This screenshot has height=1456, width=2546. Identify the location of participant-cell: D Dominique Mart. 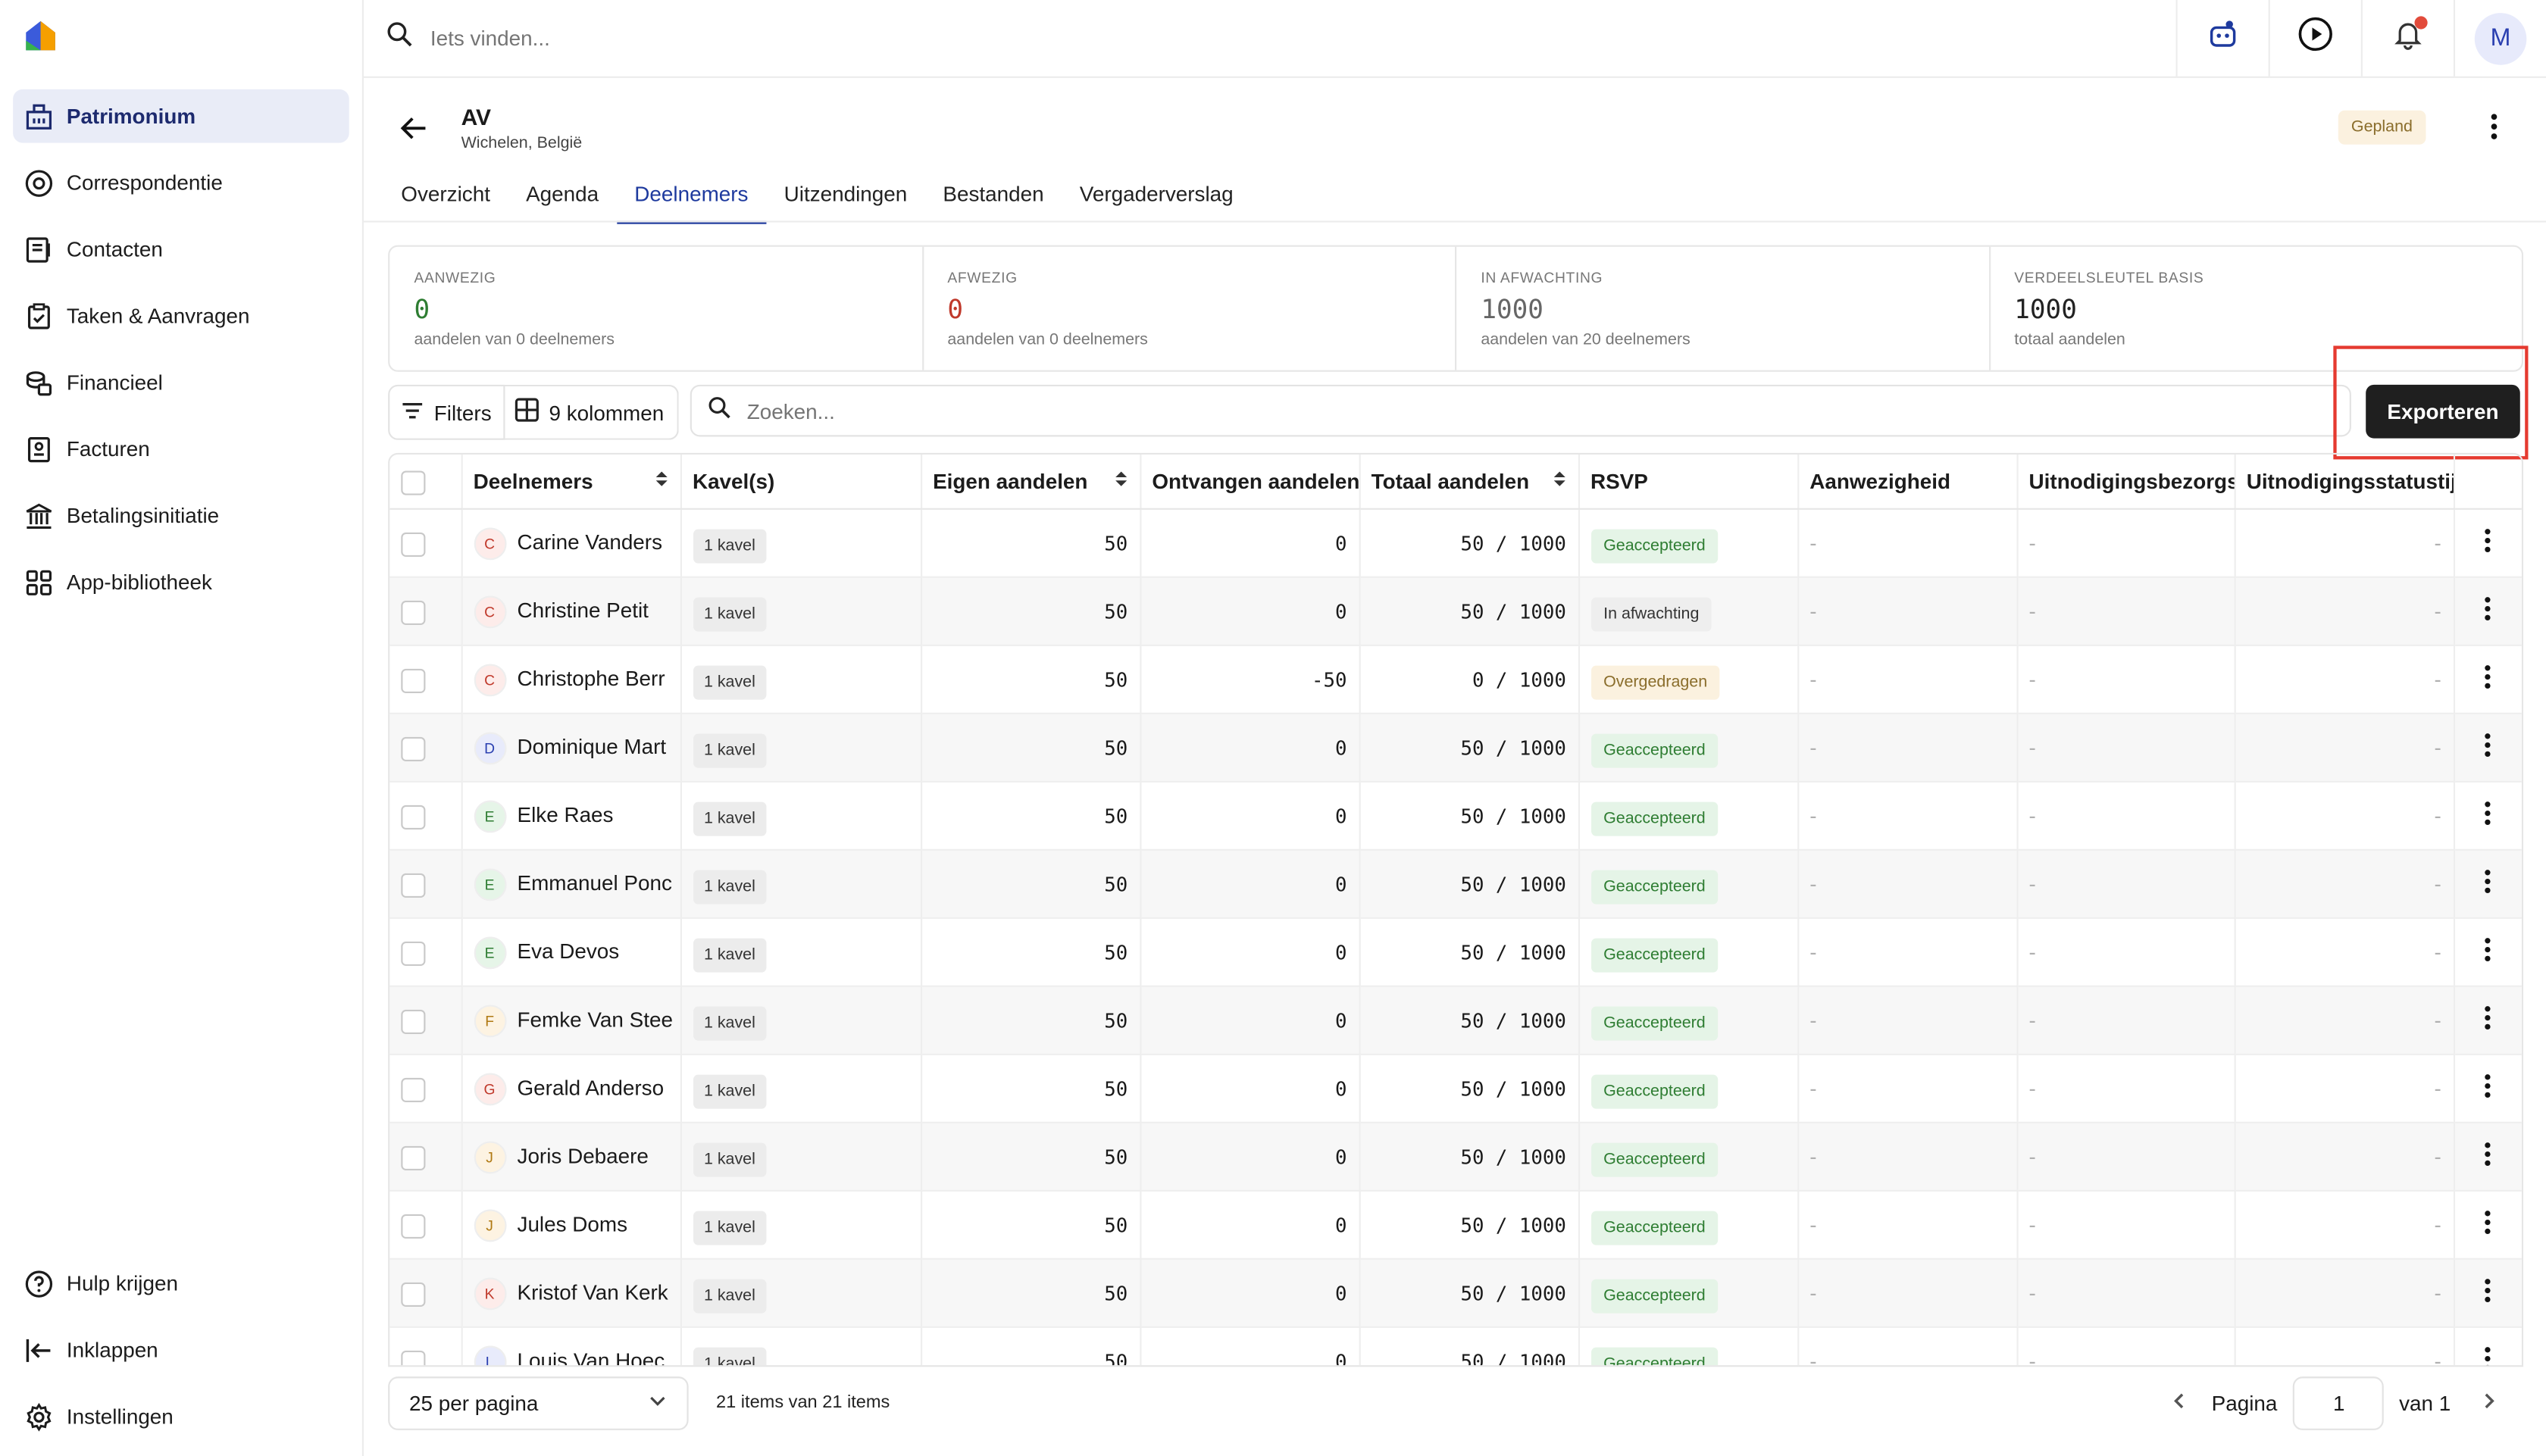
(571, 748).